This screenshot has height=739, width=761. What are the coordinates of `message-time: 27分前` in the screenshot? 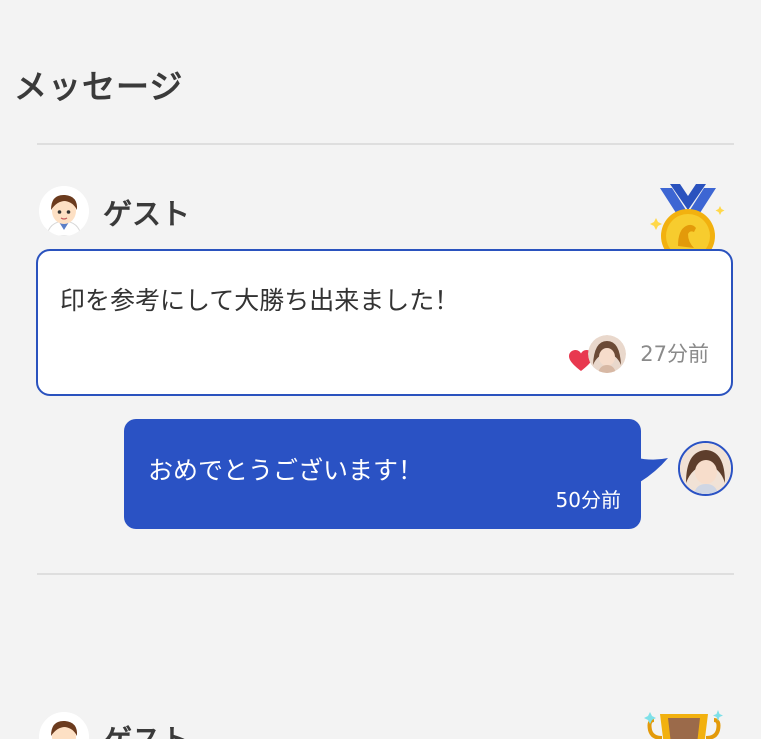 It's located at (674, 354).